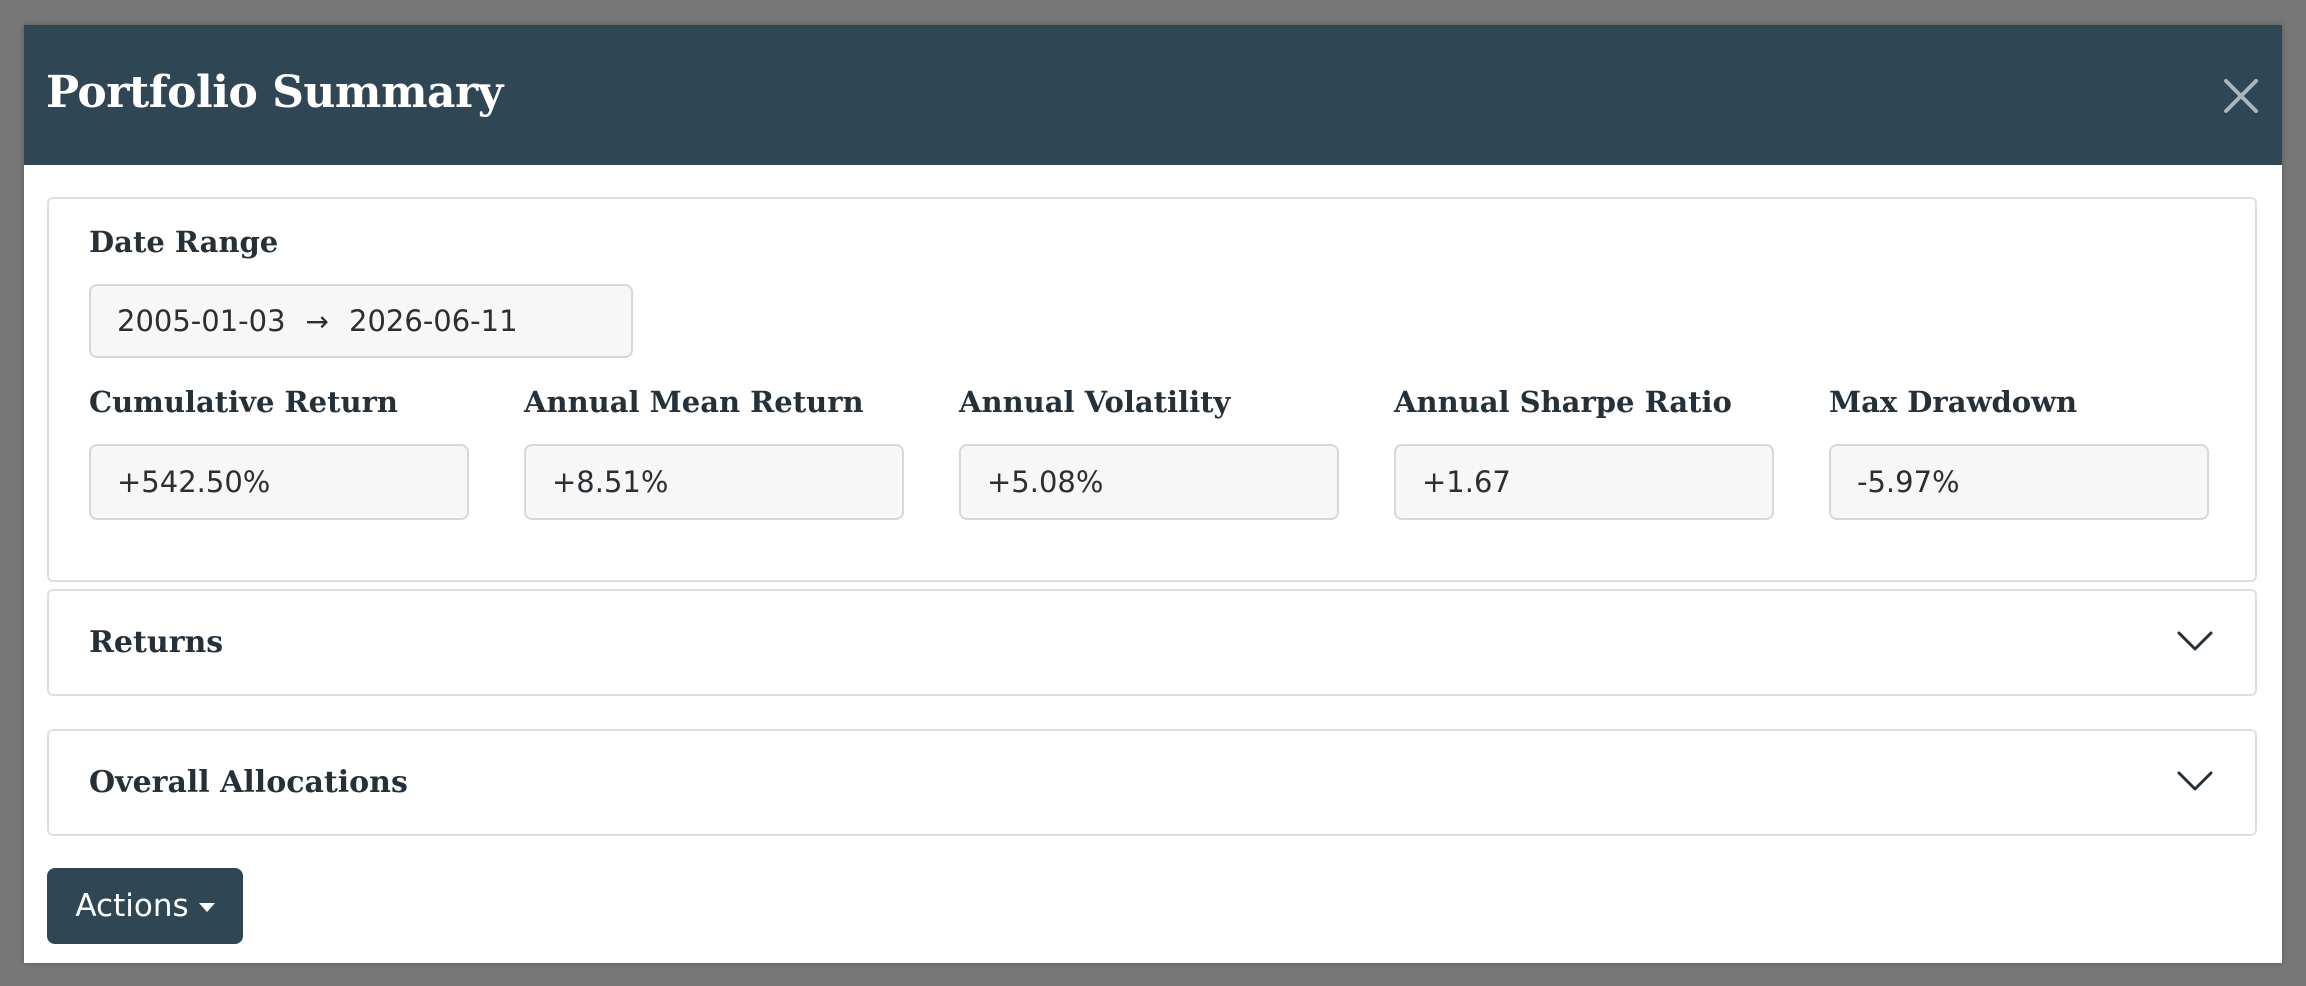 This screenshot has height=986, width=2306. What do you see at coordinates (132, 906) in the screenshot?
I see `actions-label: Actions` at bounding box center [132, 906].